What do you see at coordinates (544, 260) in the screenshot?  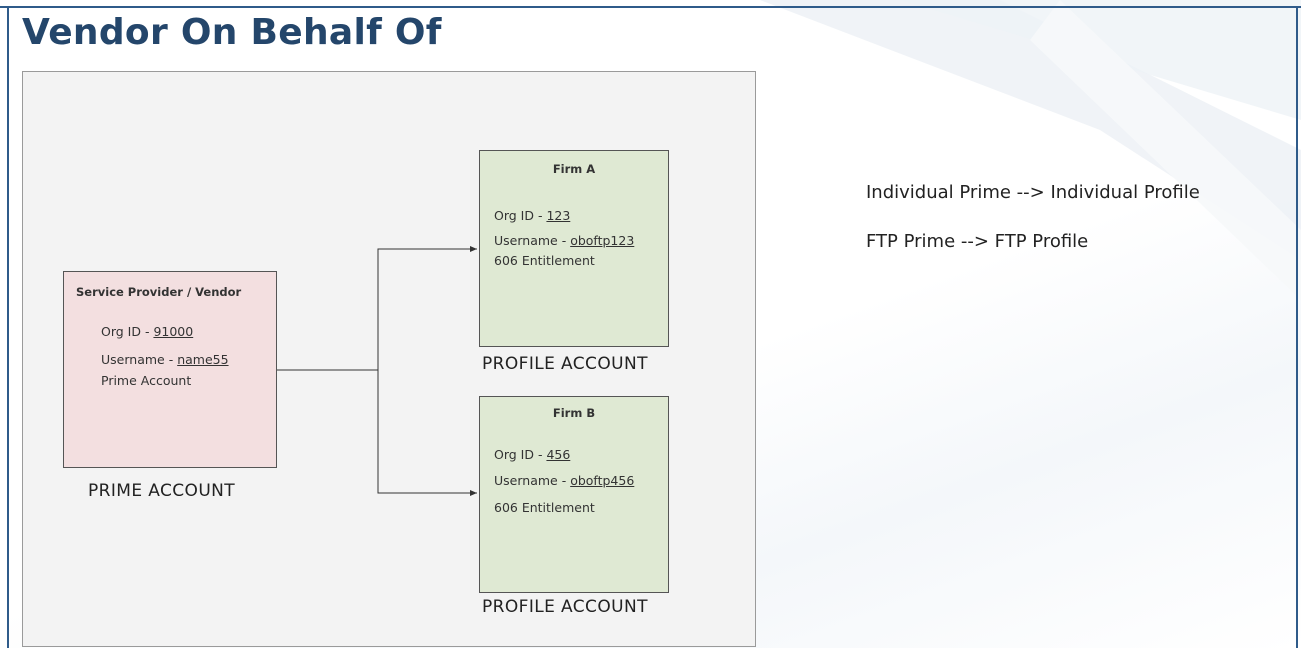 I see `firm-a-entitlement: 606 Entitlement` at bounding box center [544, 260].